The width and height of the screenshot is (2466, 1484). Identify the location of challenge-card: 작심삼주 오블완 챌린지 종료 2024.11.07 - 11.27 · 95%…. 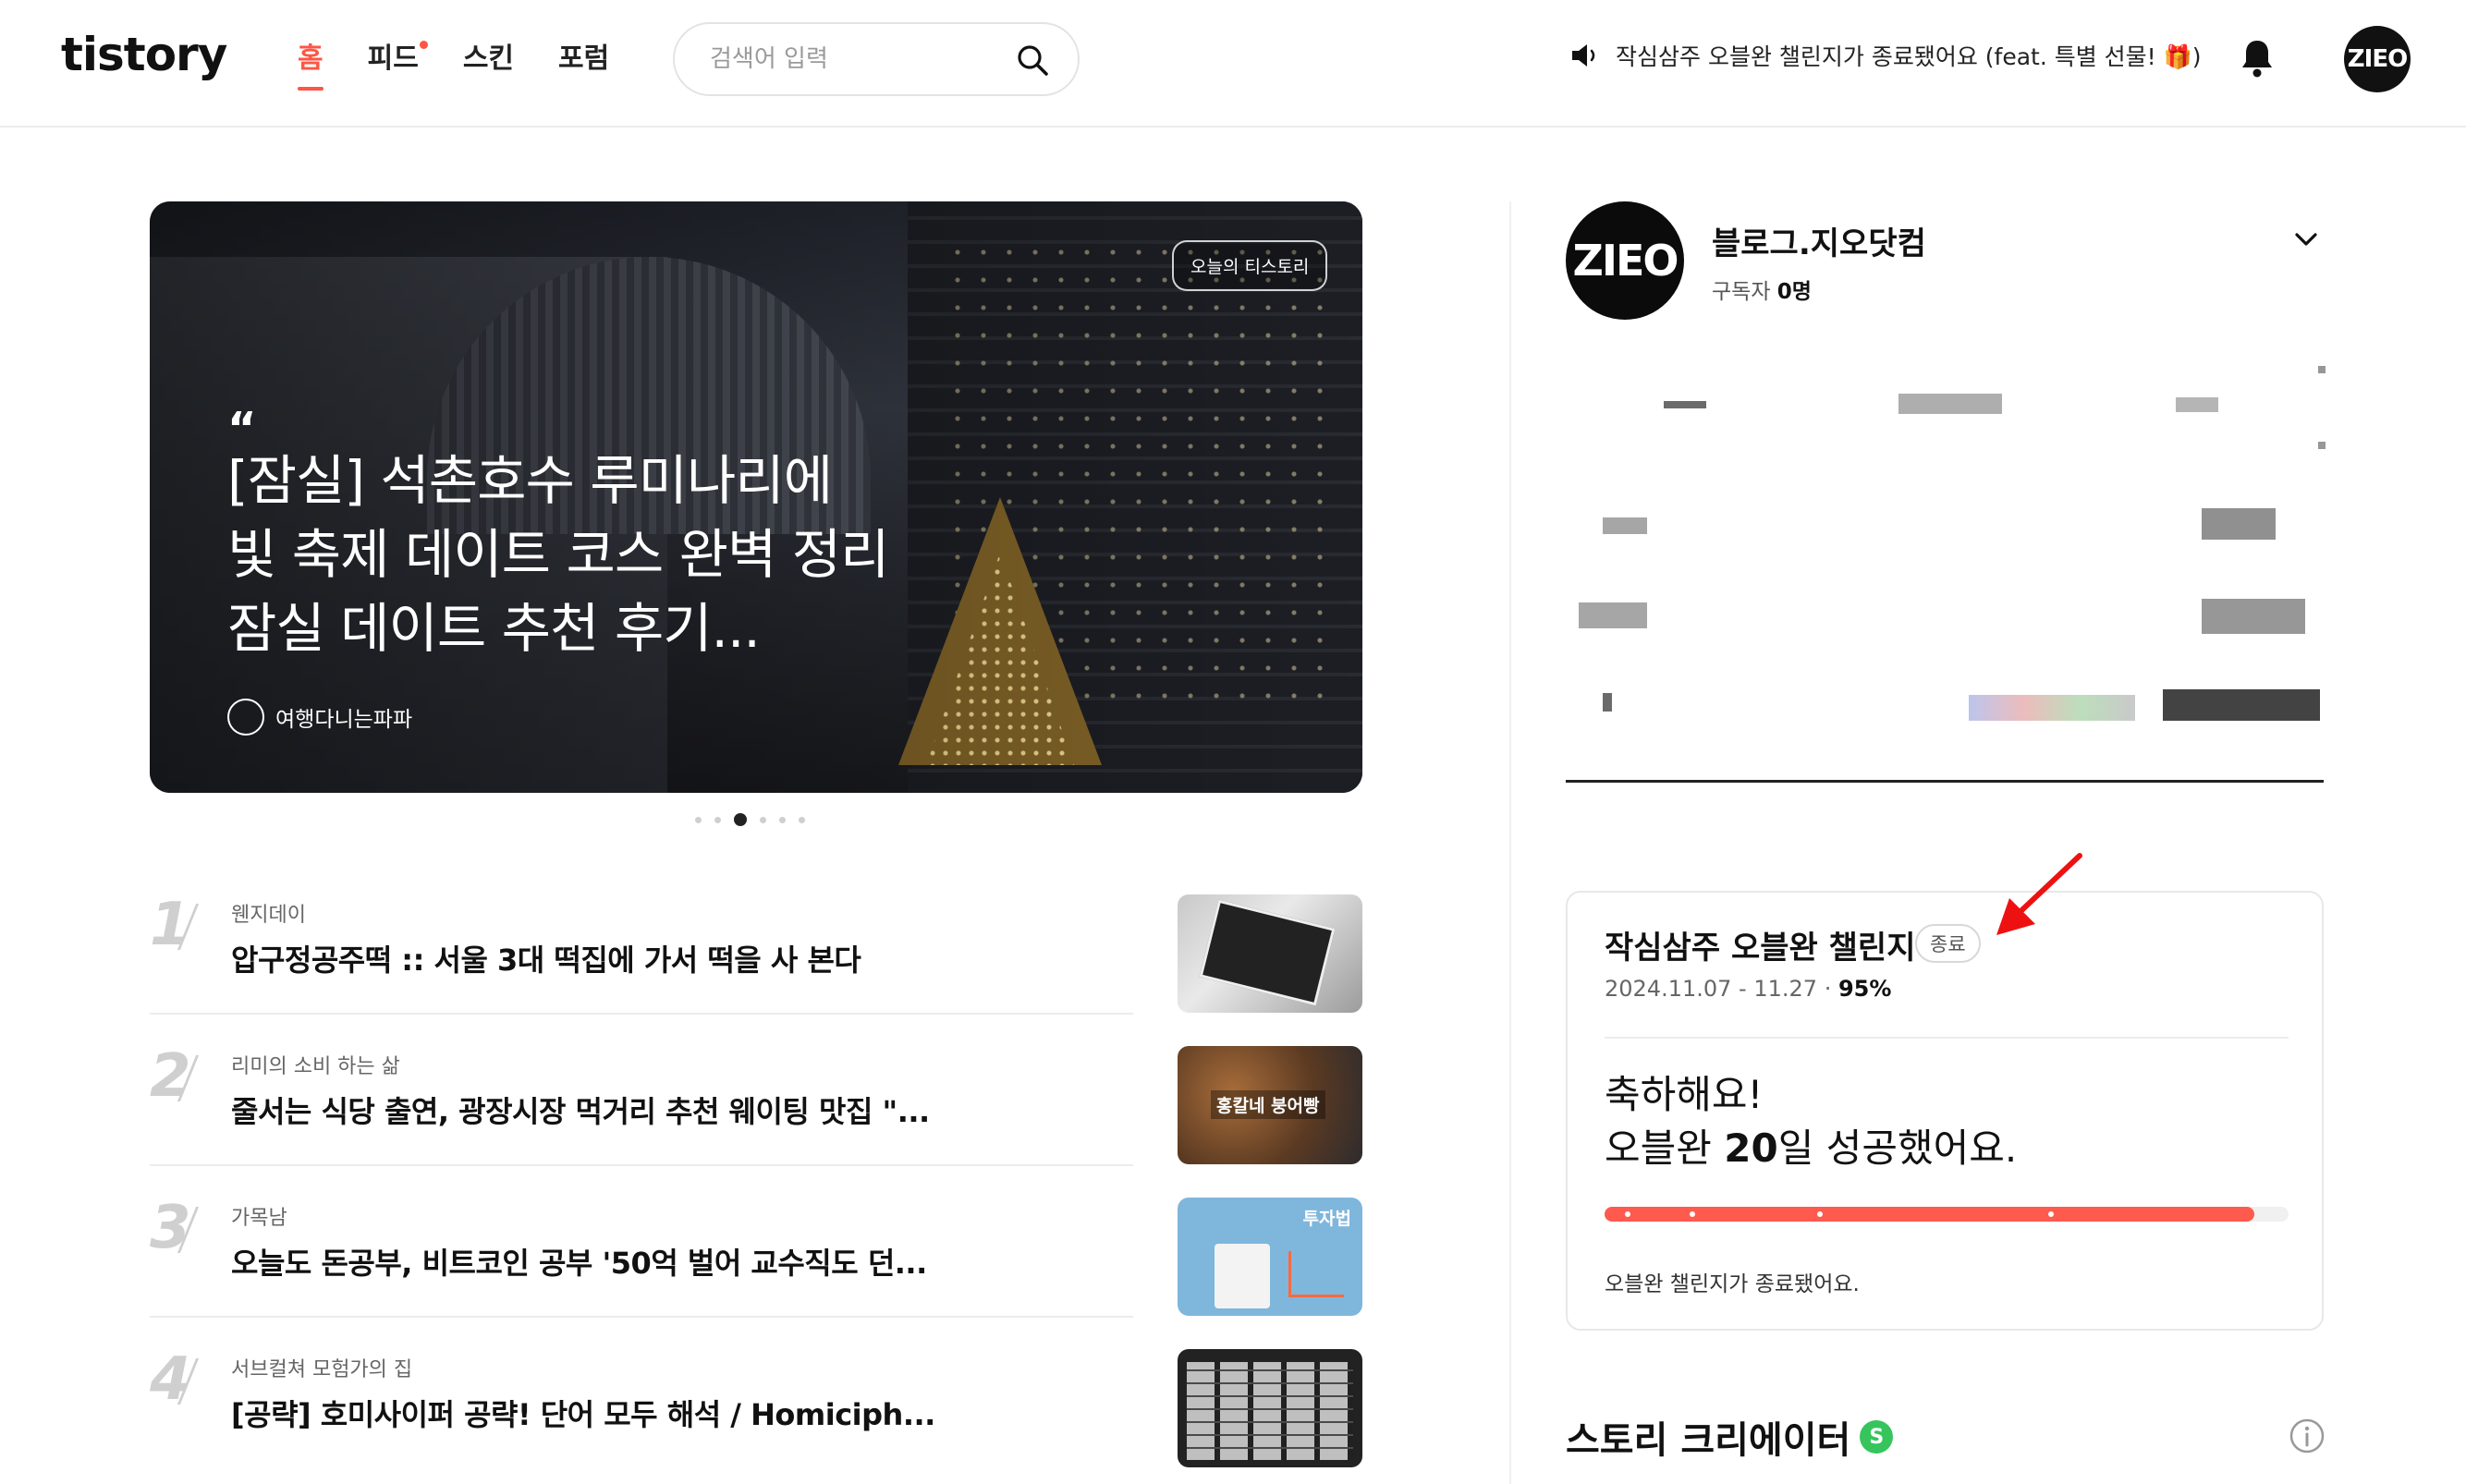
(1945, 1111).